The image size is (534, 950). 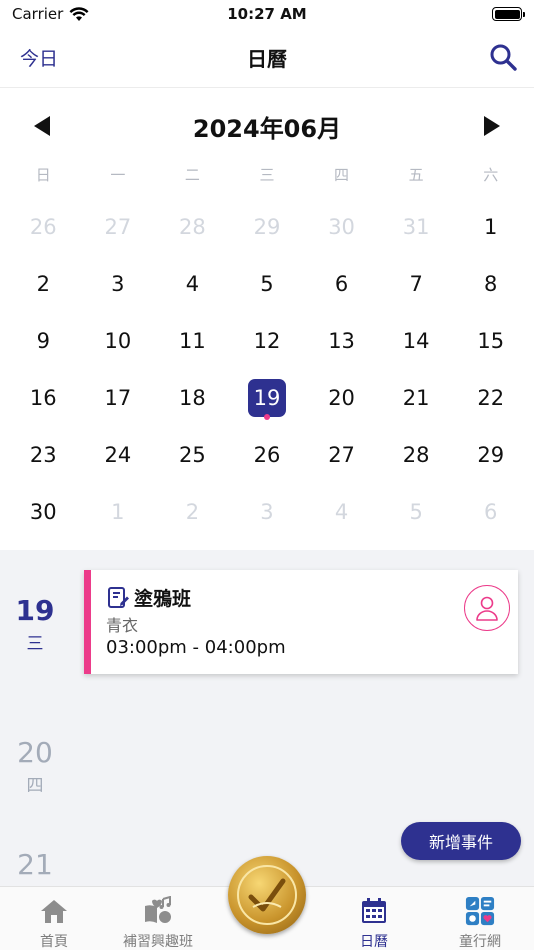 I want to click on day-cell: 16, so click(x=43, y=397).